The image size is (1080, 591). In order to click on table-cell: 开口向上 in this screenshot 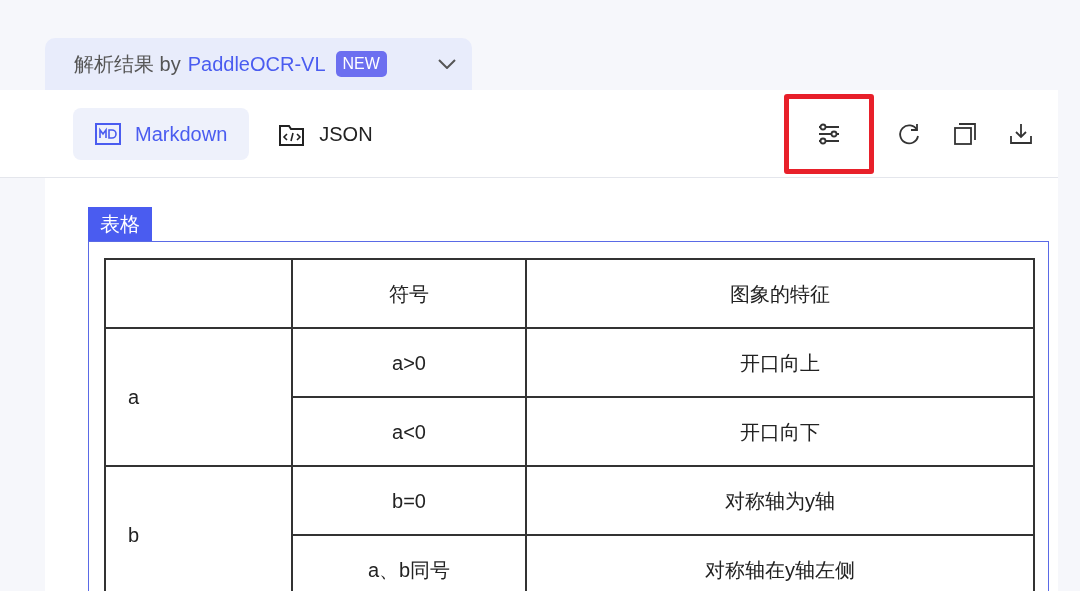, I will do `click(780, 362)`.